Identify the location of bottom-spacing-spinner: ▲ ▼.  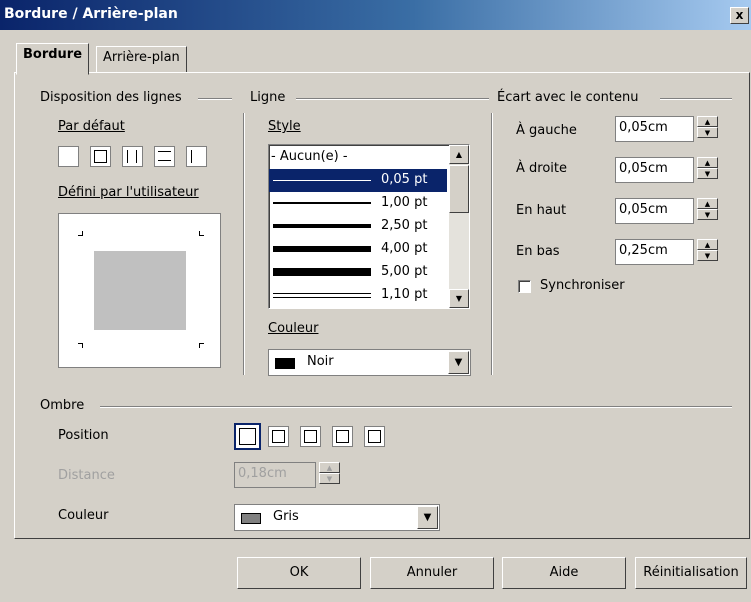
(707, 250).